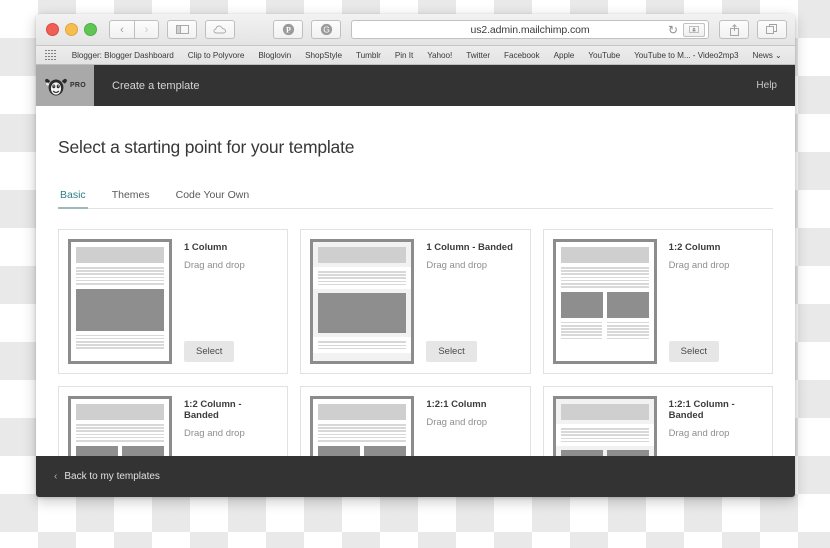  I want to click on template-card: 1 Column - Banded Drag and drop Select, so click(415, 301).